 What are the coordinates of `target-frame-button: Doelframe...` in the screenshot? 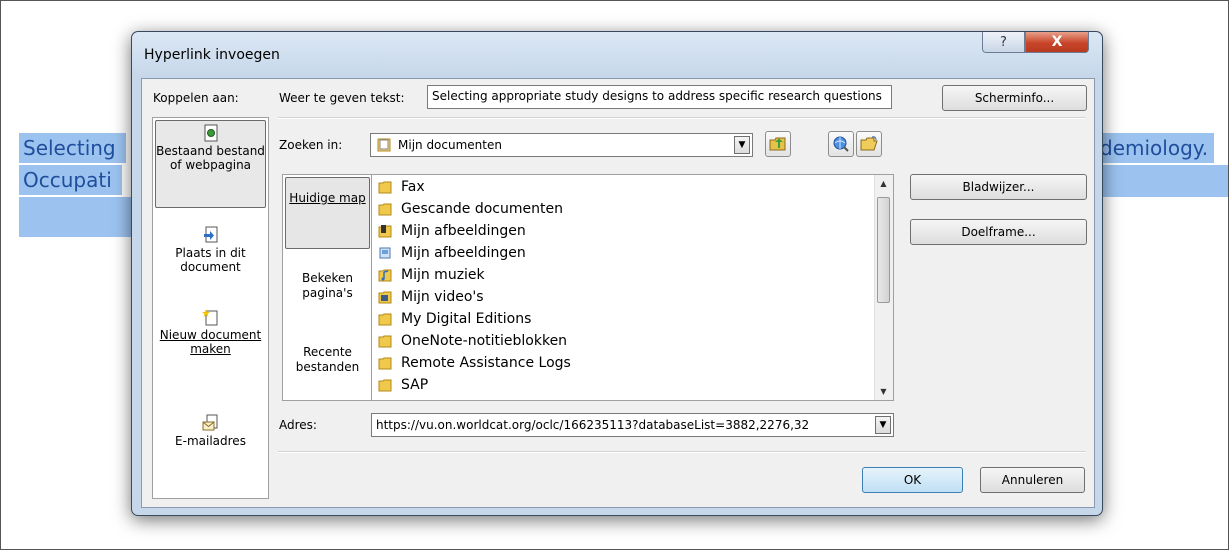 It's located at (998, 232).